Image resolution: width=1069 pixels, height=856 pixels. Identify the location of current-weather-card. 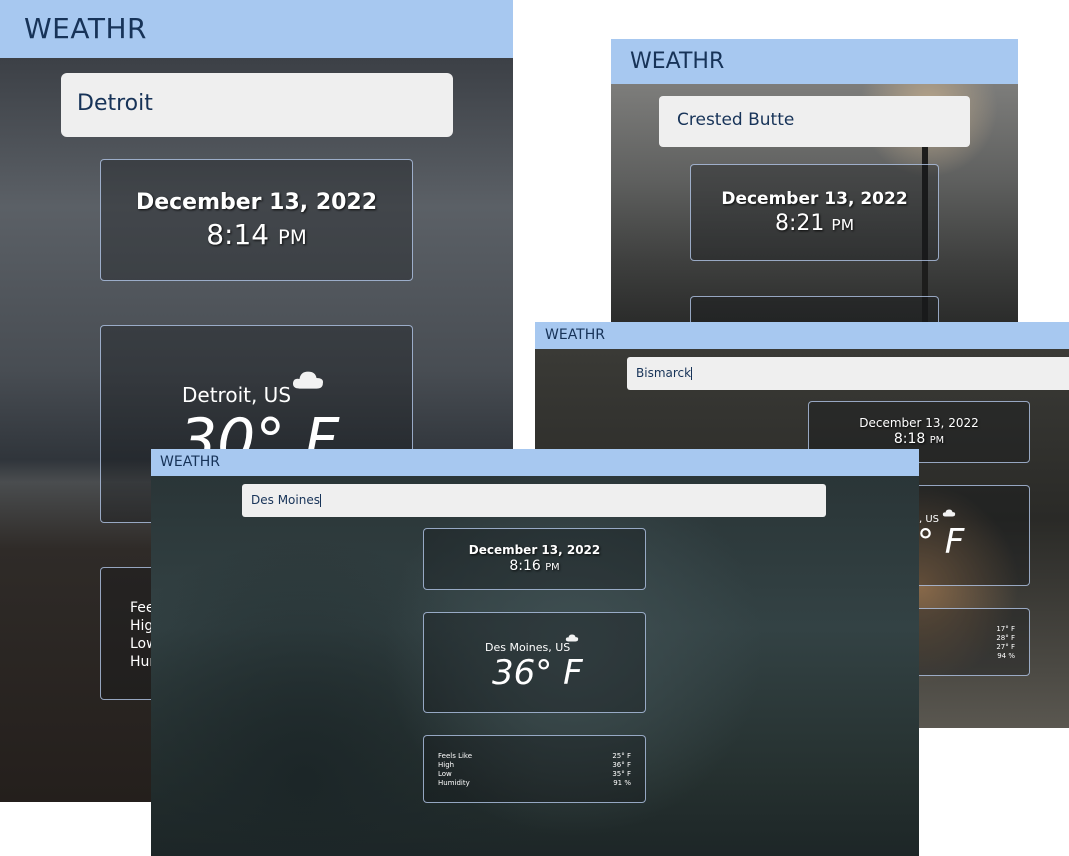
(814, 309).